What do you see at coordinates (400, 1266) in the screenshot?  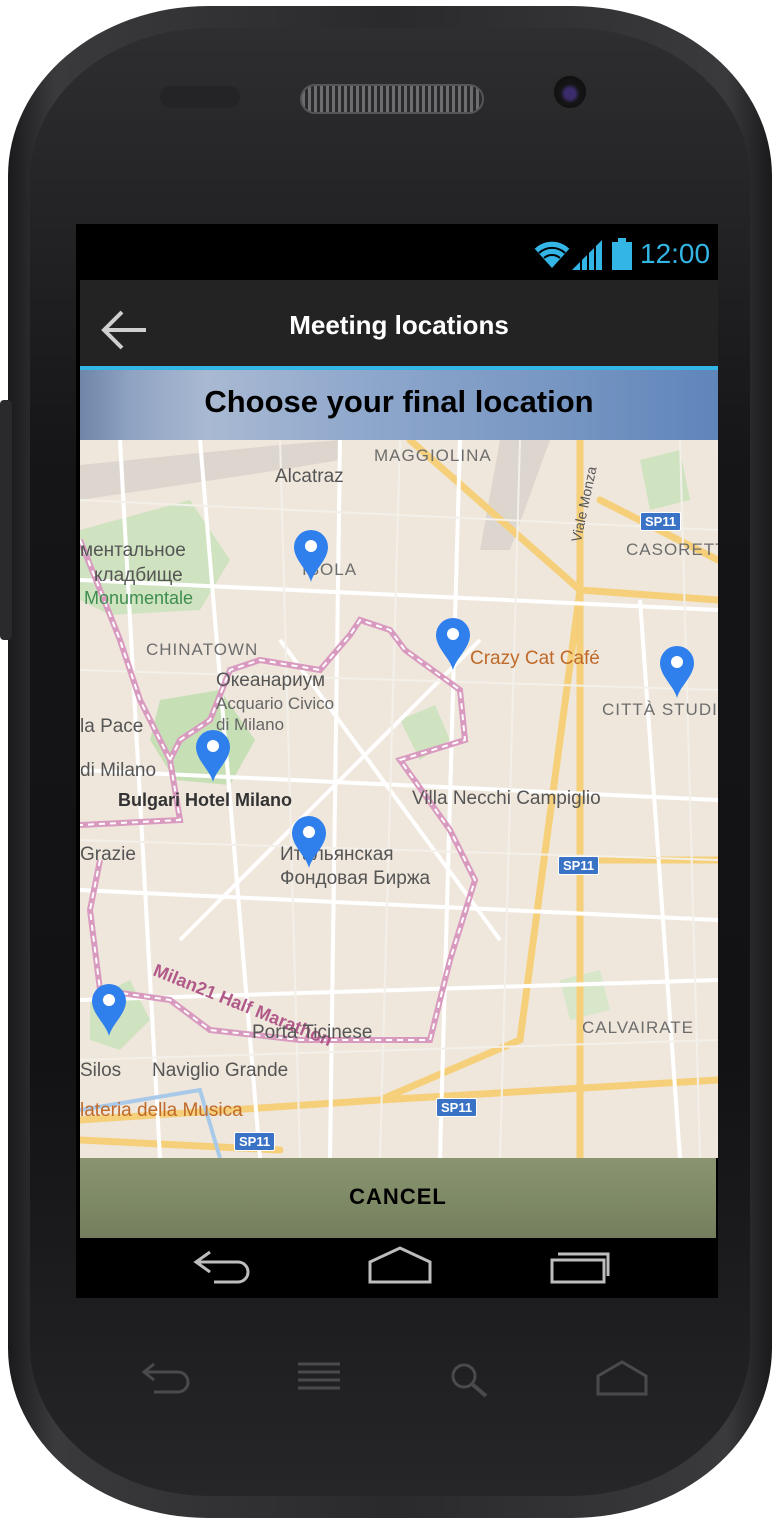 I see `nav-home-icon` at bounding box center [400, 1266].